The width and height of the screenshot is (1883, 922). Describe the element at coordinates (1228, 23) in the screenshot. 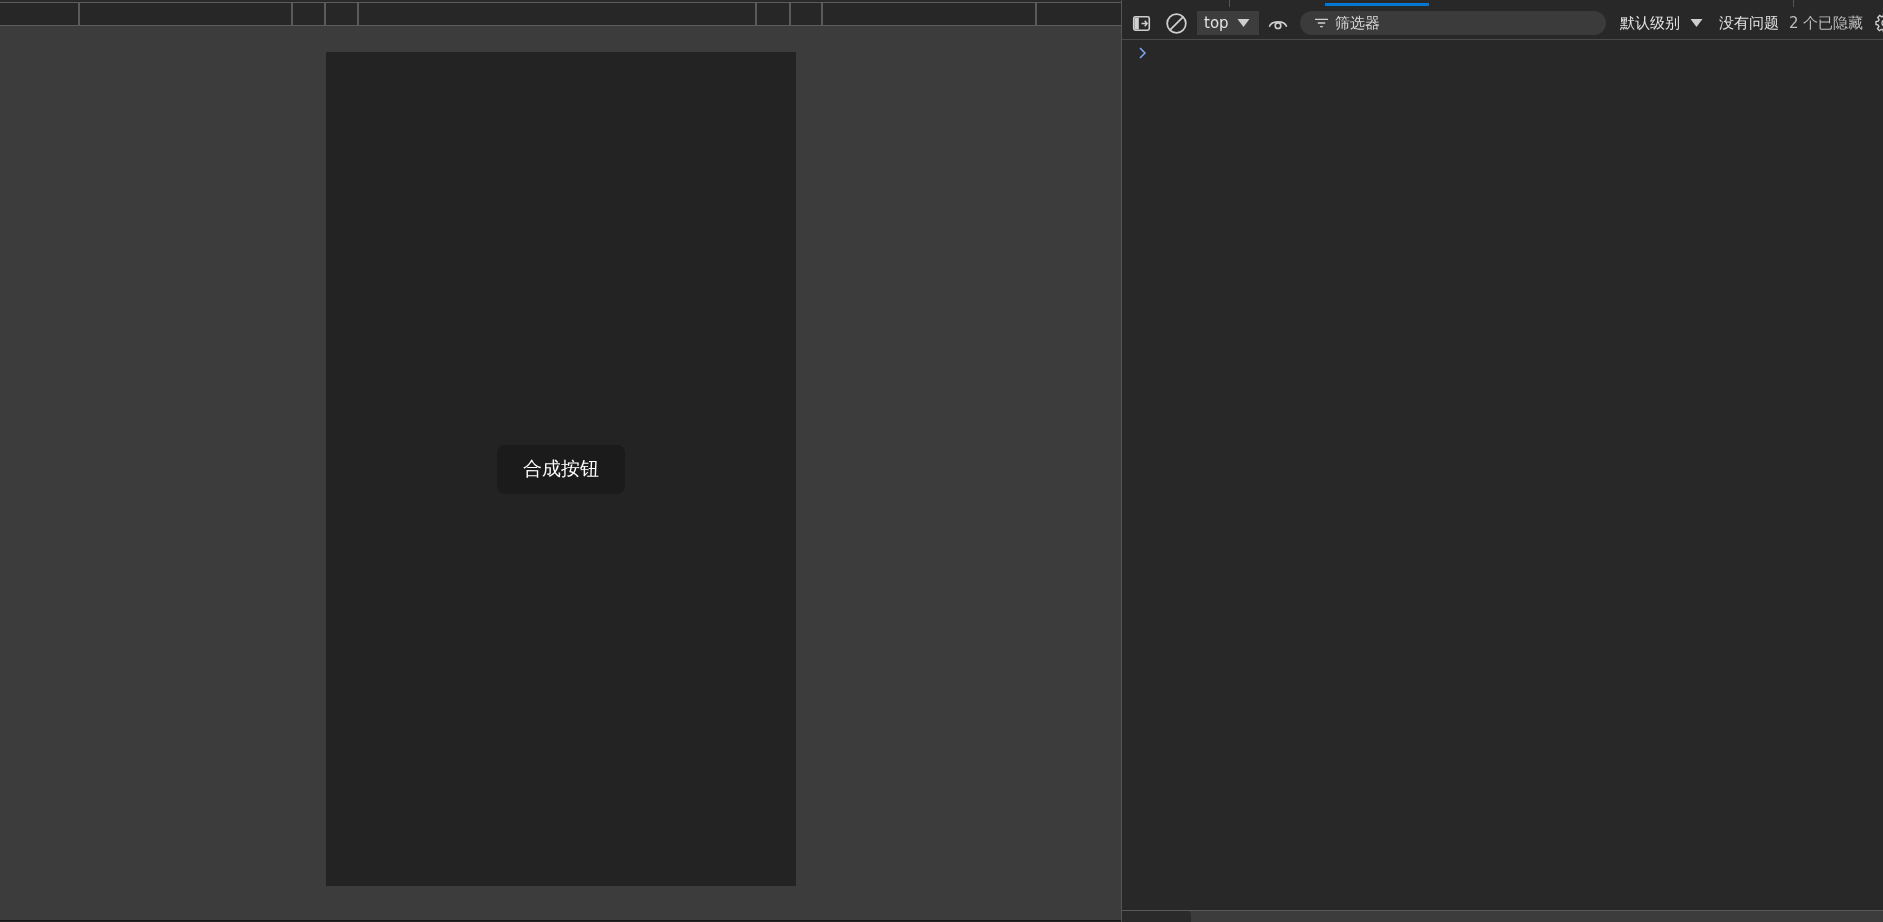

I see `context-dropdown: top` at that location.